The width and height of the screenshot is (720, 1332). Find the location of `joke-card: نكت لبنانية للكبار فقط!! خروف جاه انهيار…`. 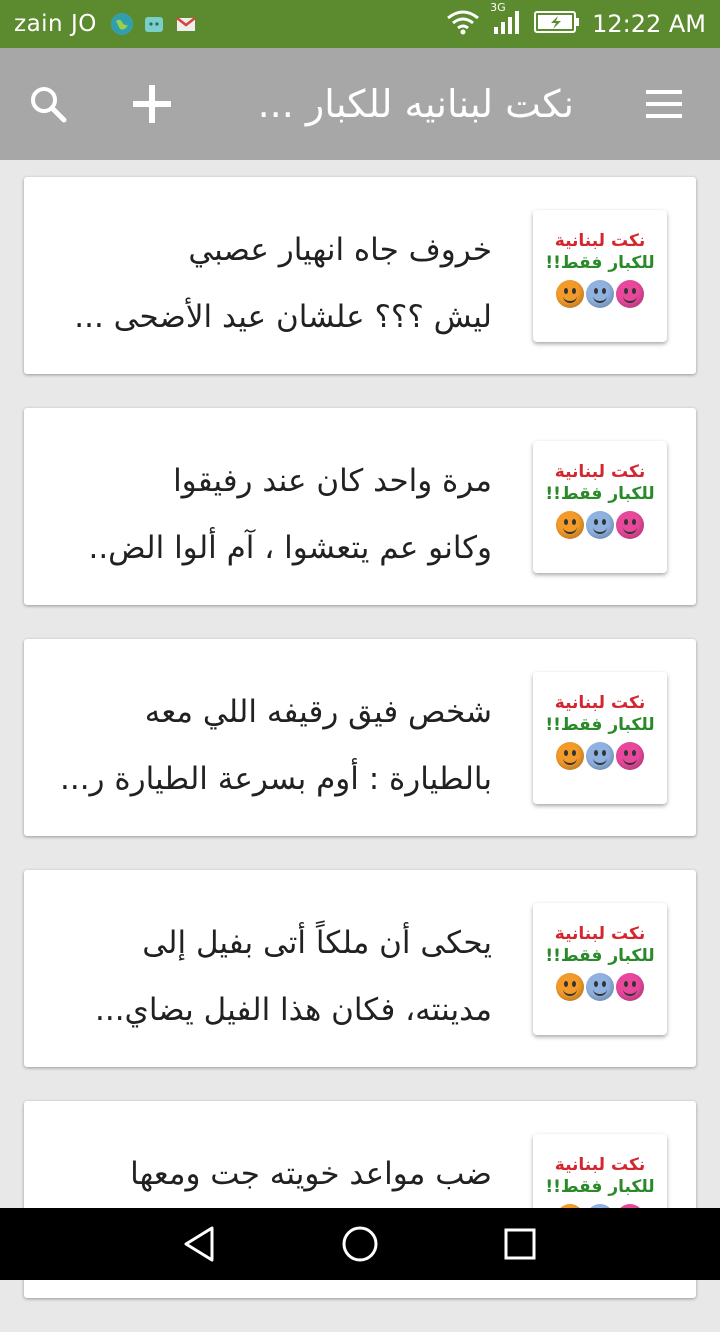

joke-card: نكت لبنانية للكبار فقط!! خروف جاه انهيار… is located at coordinates (360, 275).